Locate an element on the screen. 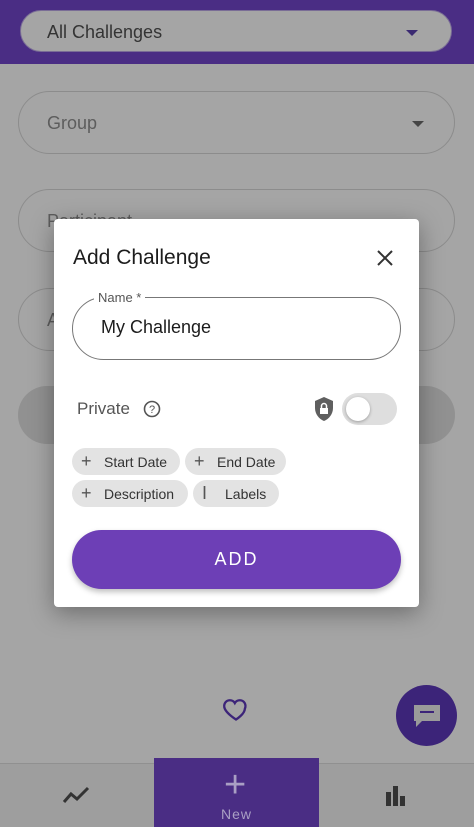 This screenshot has height=827, width=474. chat-icon is located at coordinates (427, 716).